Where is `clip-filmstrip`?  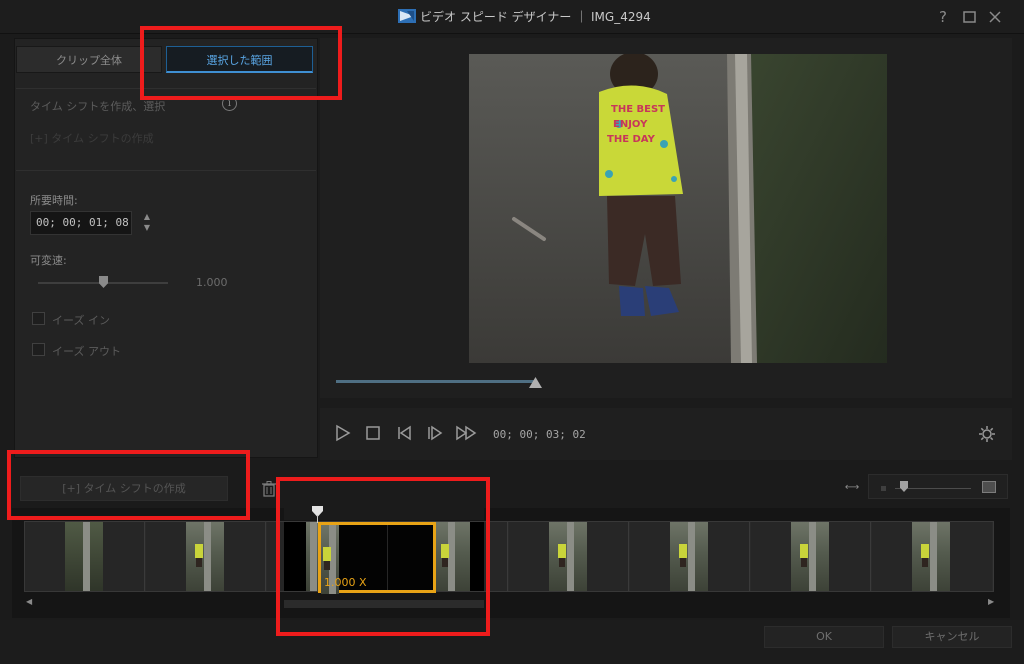 clip-filmstrip is located at coordinates (509, 556).